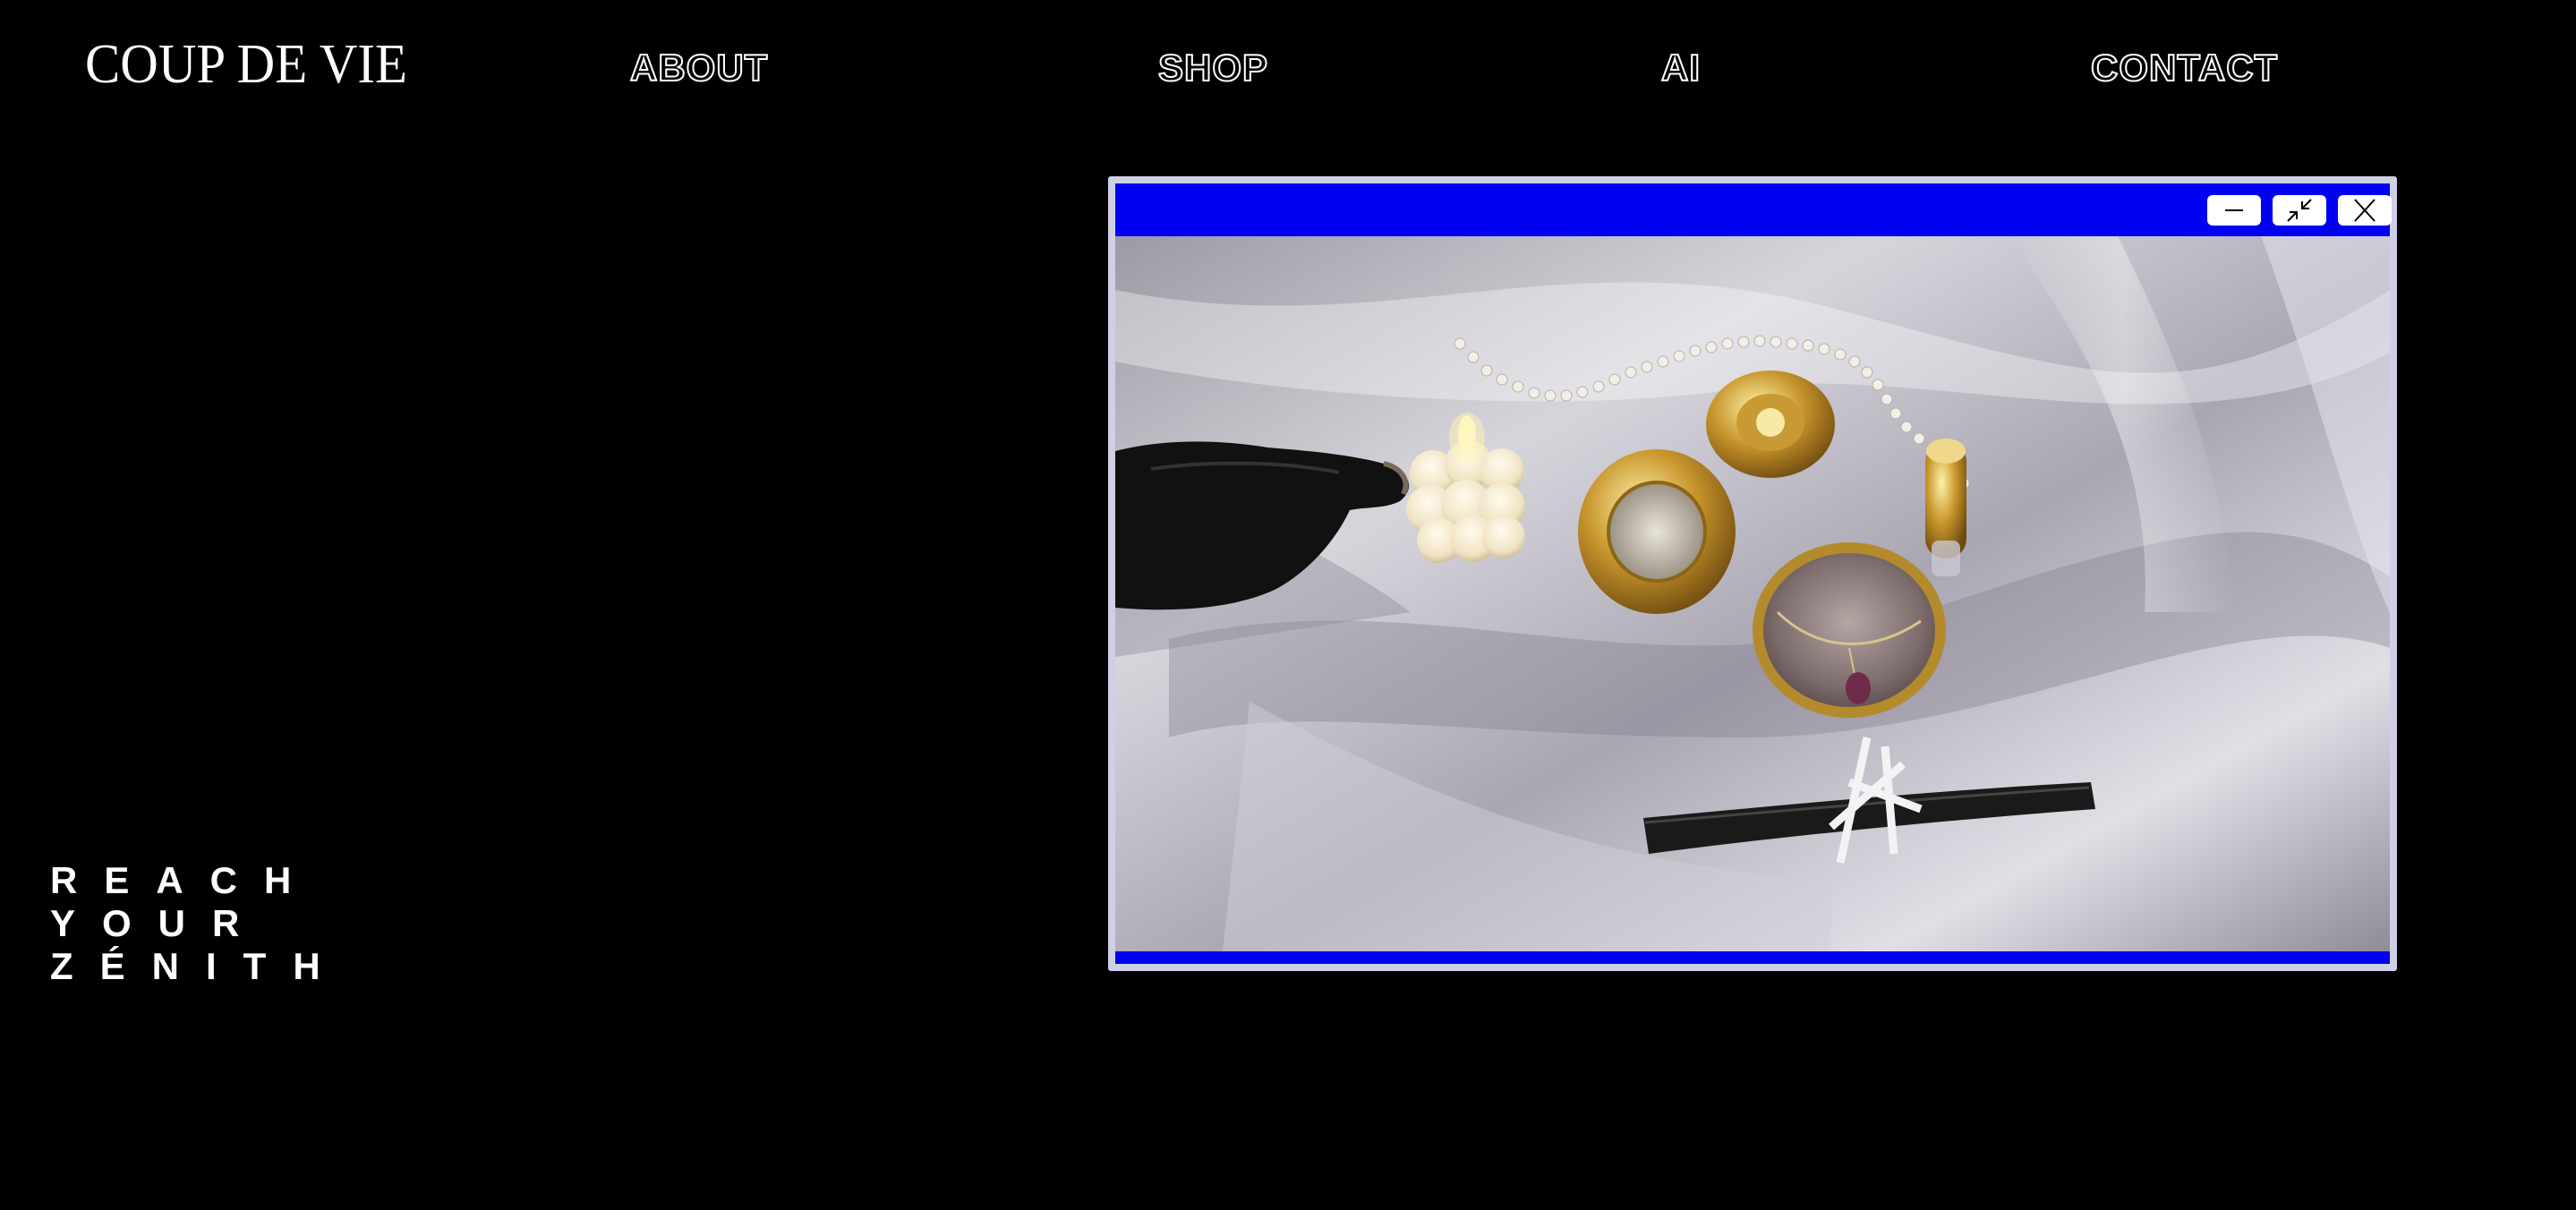  Describe the element at coordinates (1752, 957) in the screenshot. I see `window-bottom-bar` at that location.